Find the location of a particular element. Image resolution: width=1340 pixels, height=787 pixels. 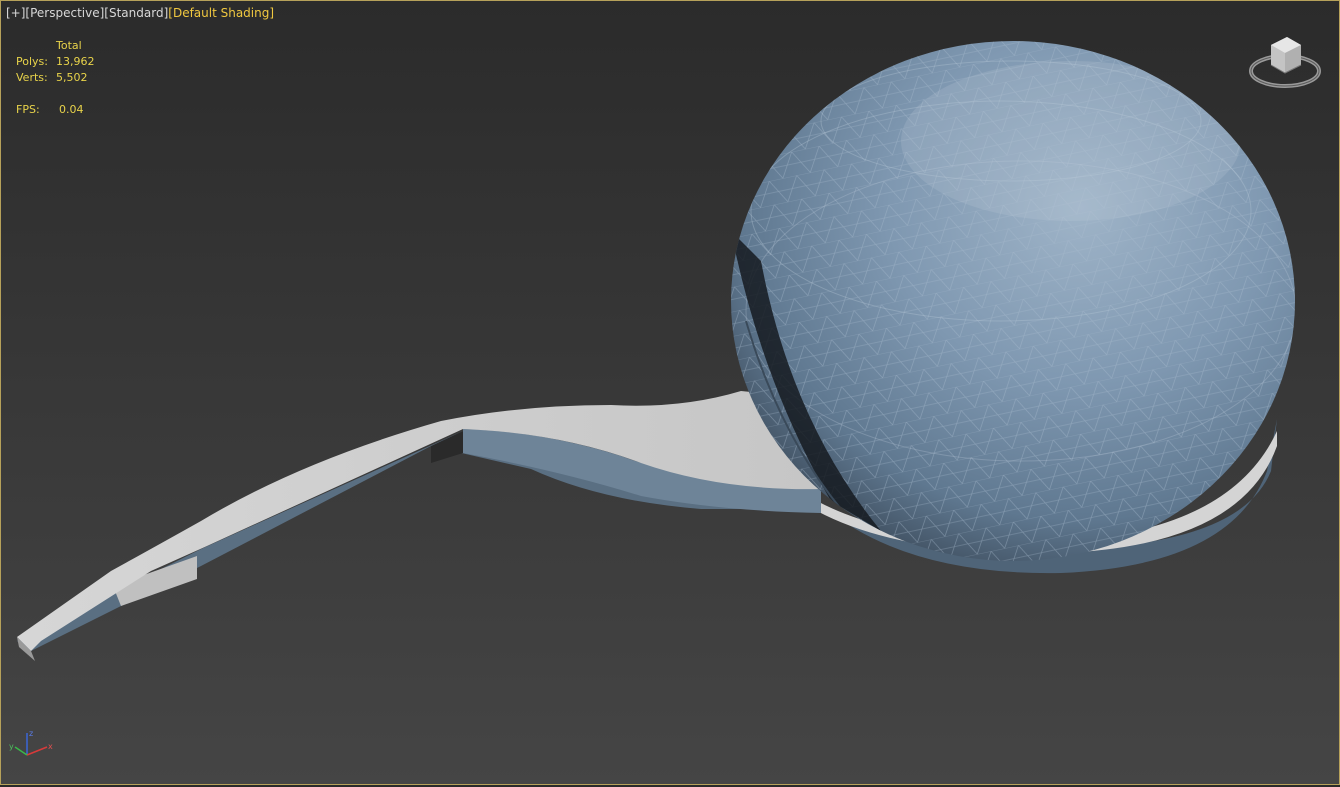

viewcube-icon is located at coordinates (1285, 63).